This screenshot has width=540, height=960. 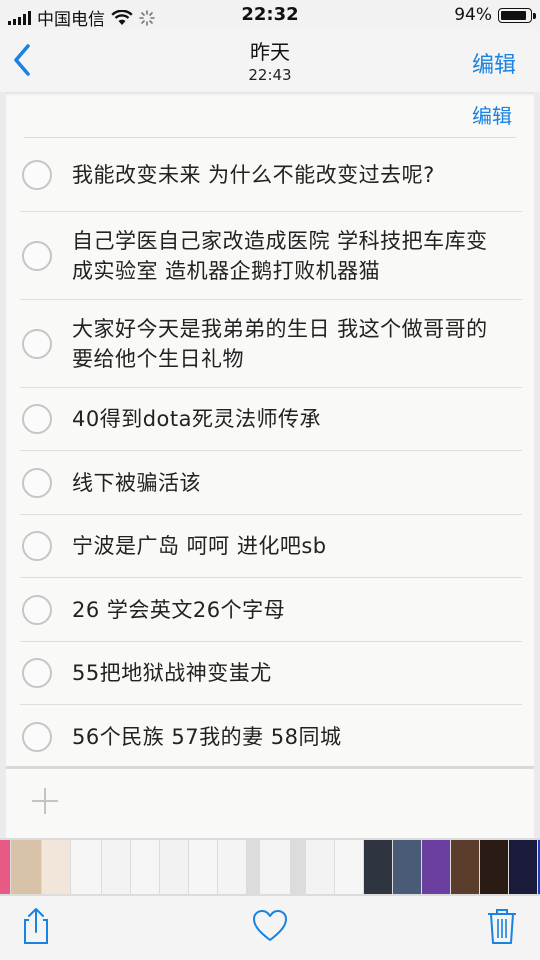 I want to click on heart-icon, so click(x=270, y=926).